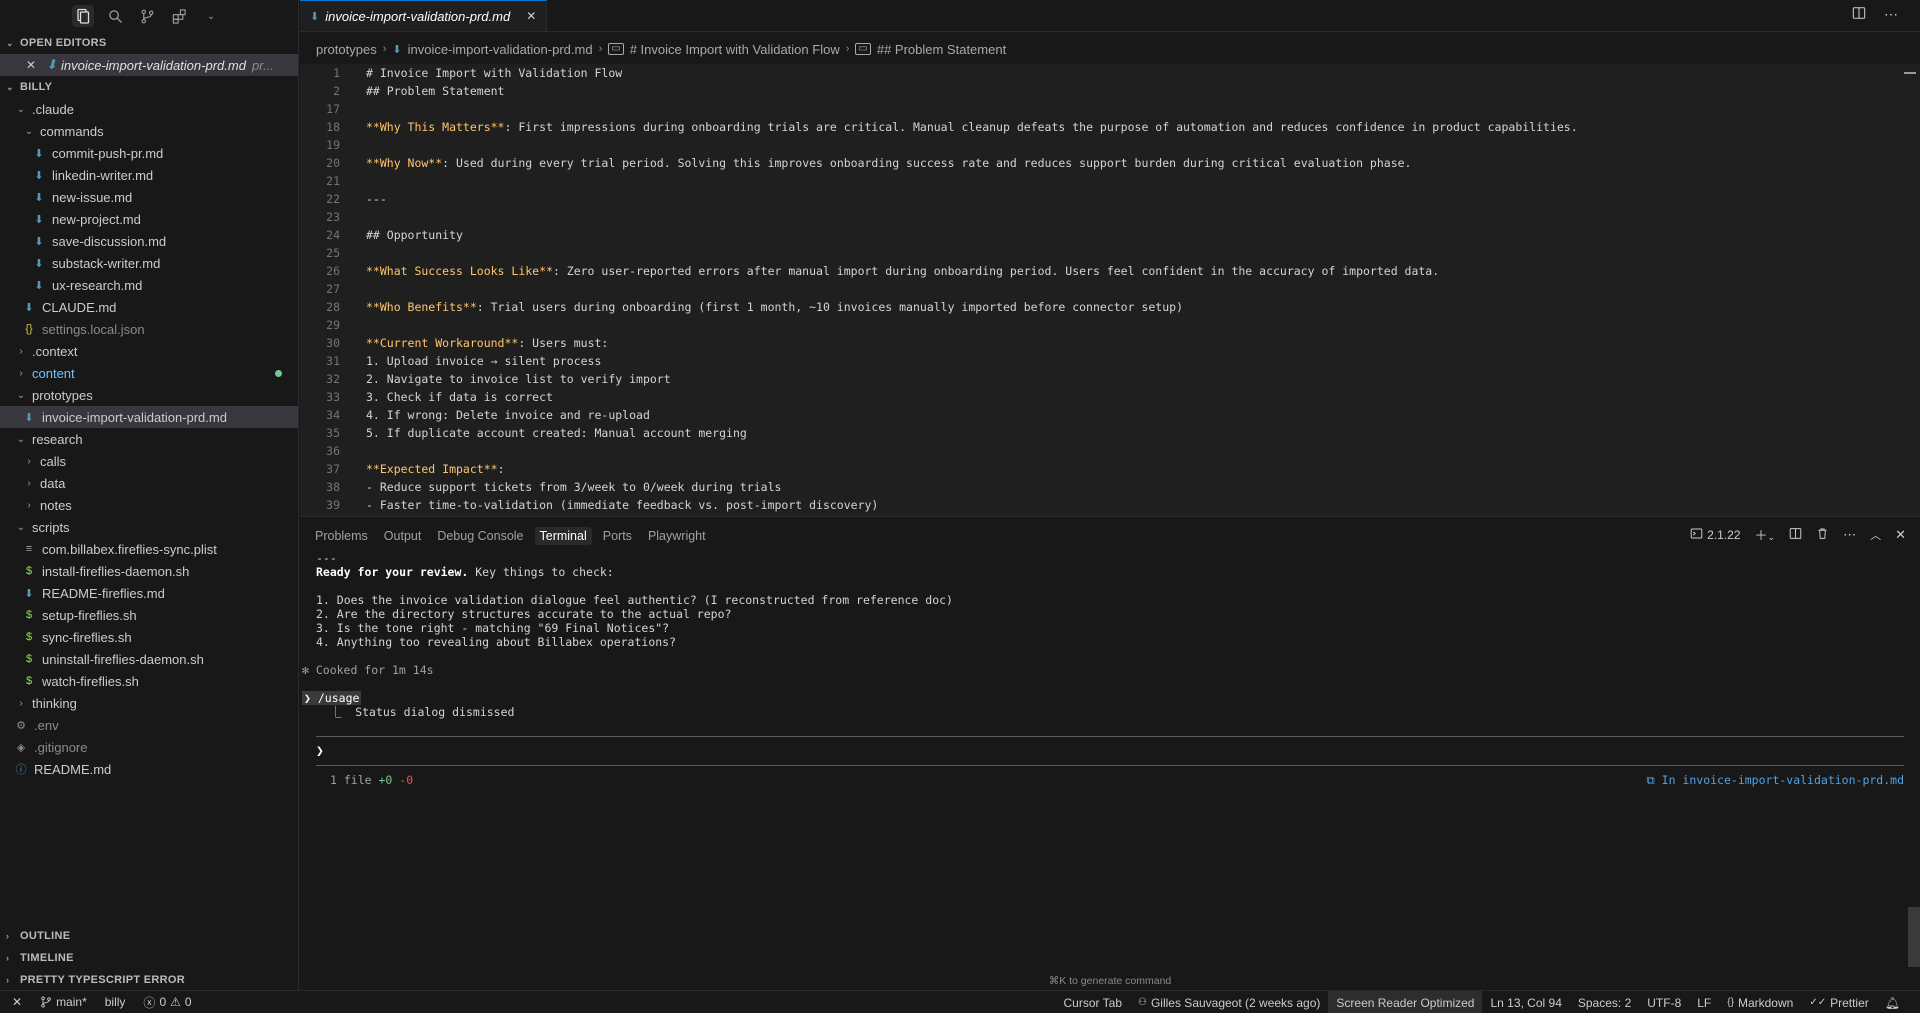 This screenshot has width=1920, height=1013. What do you see at coordinates (1765, 534) in the screenshot?
I see `new-terminal-icon: ＋⌄` at bounding box center [1765, 534].